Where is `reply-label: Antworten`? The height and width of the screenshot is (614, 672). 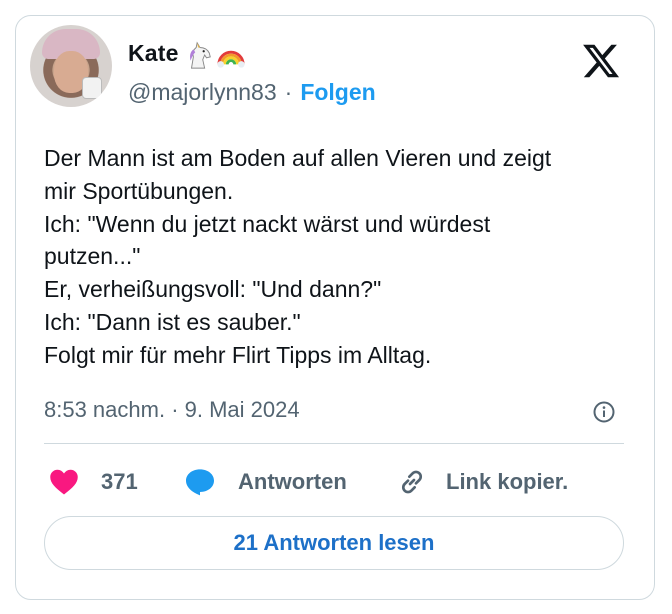
reply-label: Antworten is located at coordinates (292, 481).